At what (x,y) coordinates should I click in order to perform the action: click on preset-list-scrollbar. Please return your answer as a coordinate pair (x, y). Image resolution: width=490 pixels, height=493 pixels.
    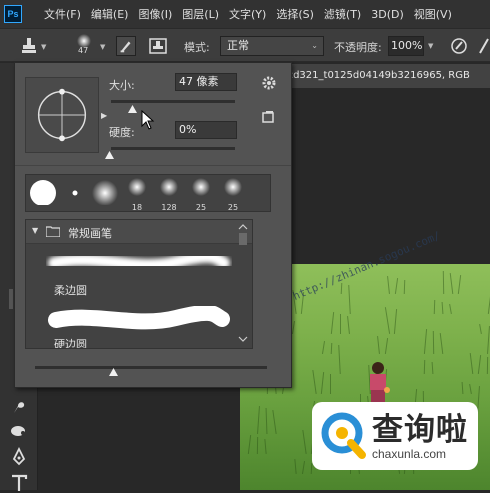
    Looking at the image, I should click on (243, 284).